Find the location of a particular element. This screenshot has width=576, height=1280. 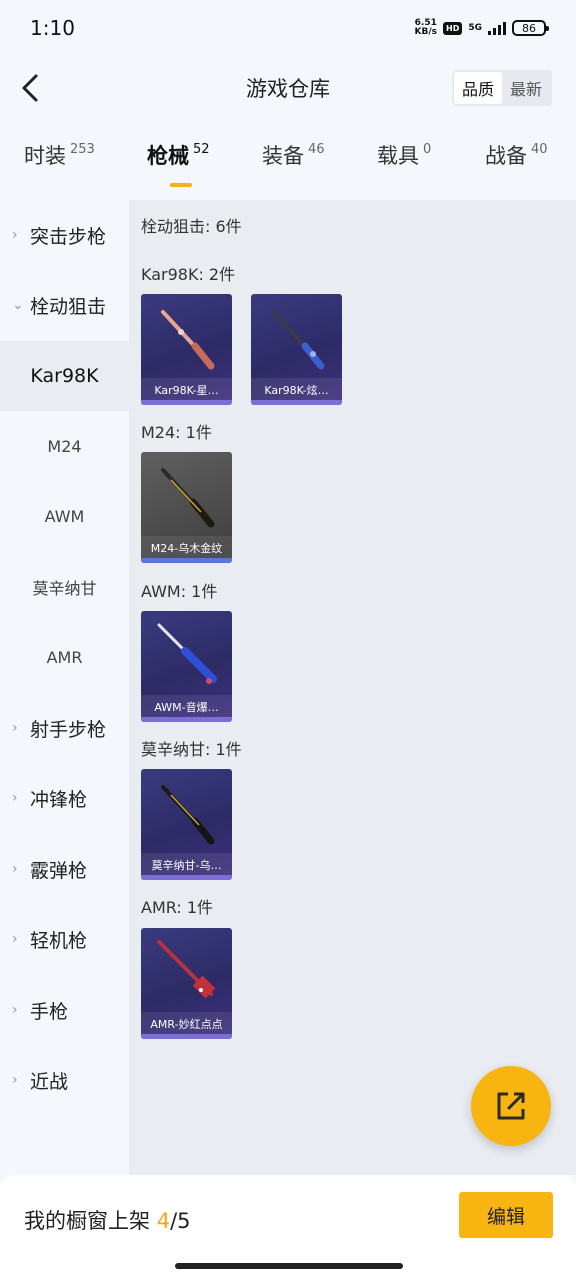

tab-count: 46 is located at coordinates (316, 149).